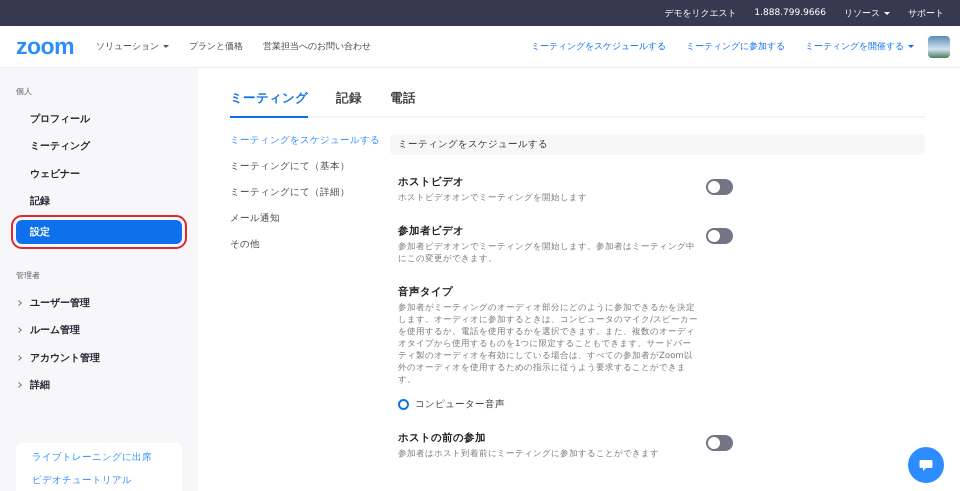 This screenshot has width=960, height=491. What do you see at coordinates (926, 13) in the screenshot?
I see `top-link: サポート` at bounding box center [926, 13].